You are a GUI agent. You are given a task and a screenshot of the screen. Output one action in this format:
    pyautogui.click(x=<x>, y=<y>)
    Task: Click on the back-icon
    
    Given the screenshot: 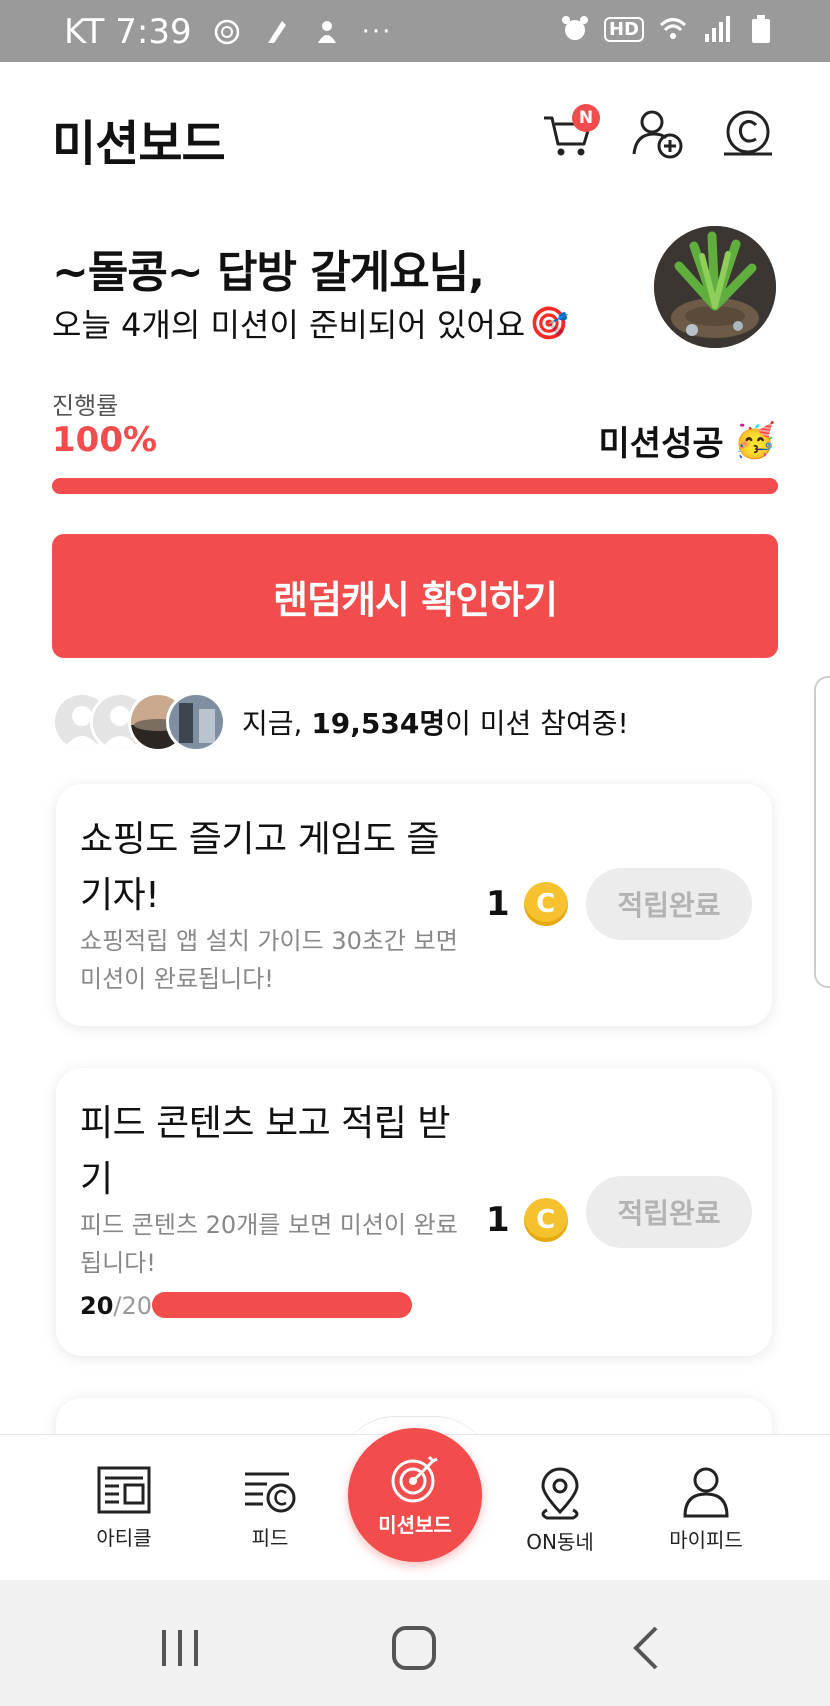 What is the action you would take?
    pyautogui.click(x=648, y=1648)
    